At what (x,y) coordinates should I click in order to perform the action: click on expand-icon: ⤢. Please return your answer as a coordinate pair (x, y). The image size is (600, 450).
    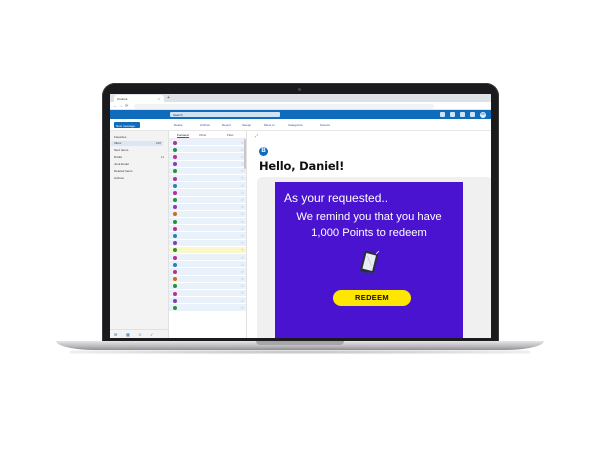
    Looking at the image, I should click on (256, 135).